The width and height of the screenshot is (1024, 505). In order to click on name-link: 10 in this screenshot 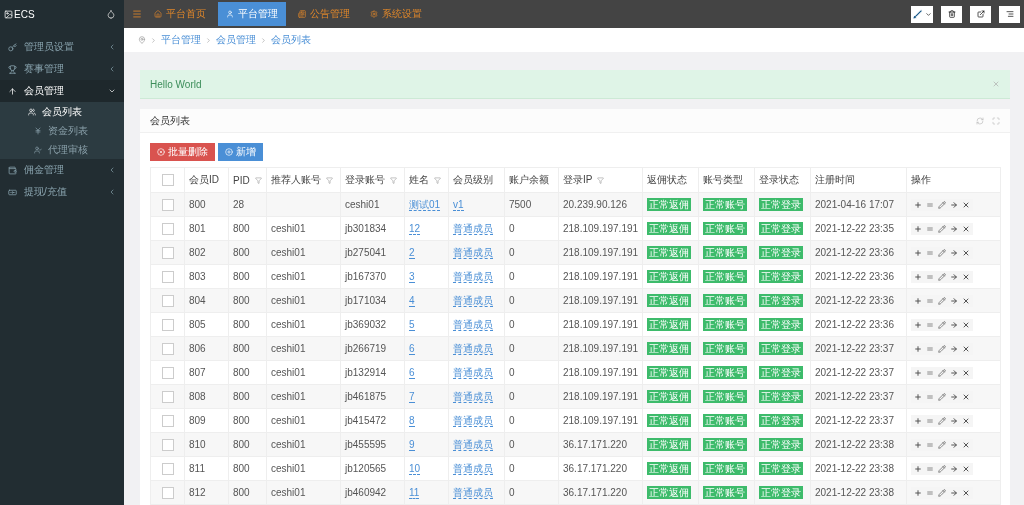, I will do `click(415, 469)`.